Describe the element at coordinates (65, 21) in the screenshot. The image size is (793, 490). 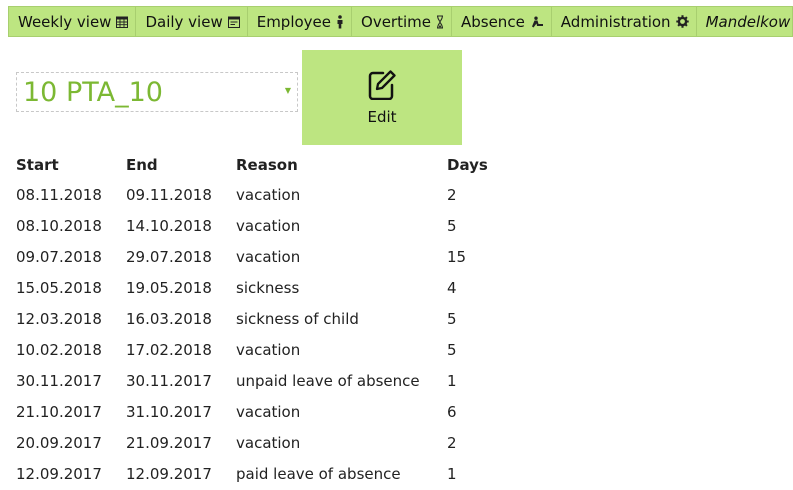
I see `nav-weekly-view-label: Weekly view` at that location.